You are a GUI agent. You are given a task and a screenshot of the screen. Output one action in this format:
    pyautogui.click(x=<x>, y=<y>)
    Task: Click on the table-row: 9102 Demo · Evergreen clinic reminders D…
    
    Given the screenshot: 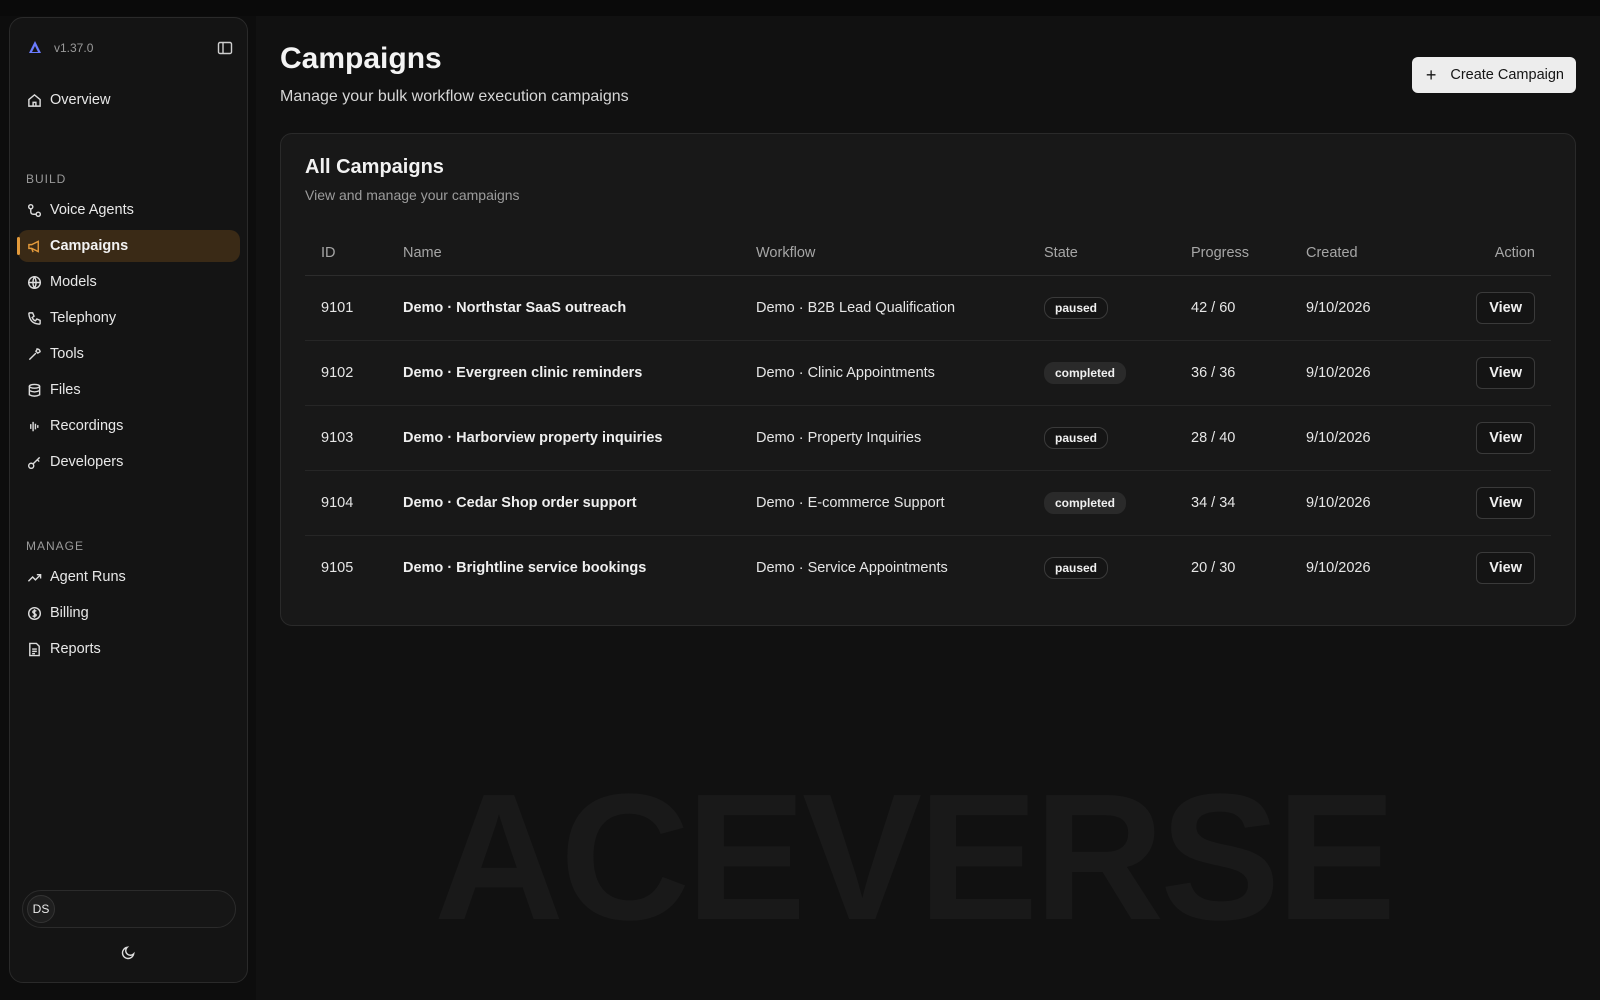 What is the action you would take?
    pyautogui.click(x=928, y=373)
    